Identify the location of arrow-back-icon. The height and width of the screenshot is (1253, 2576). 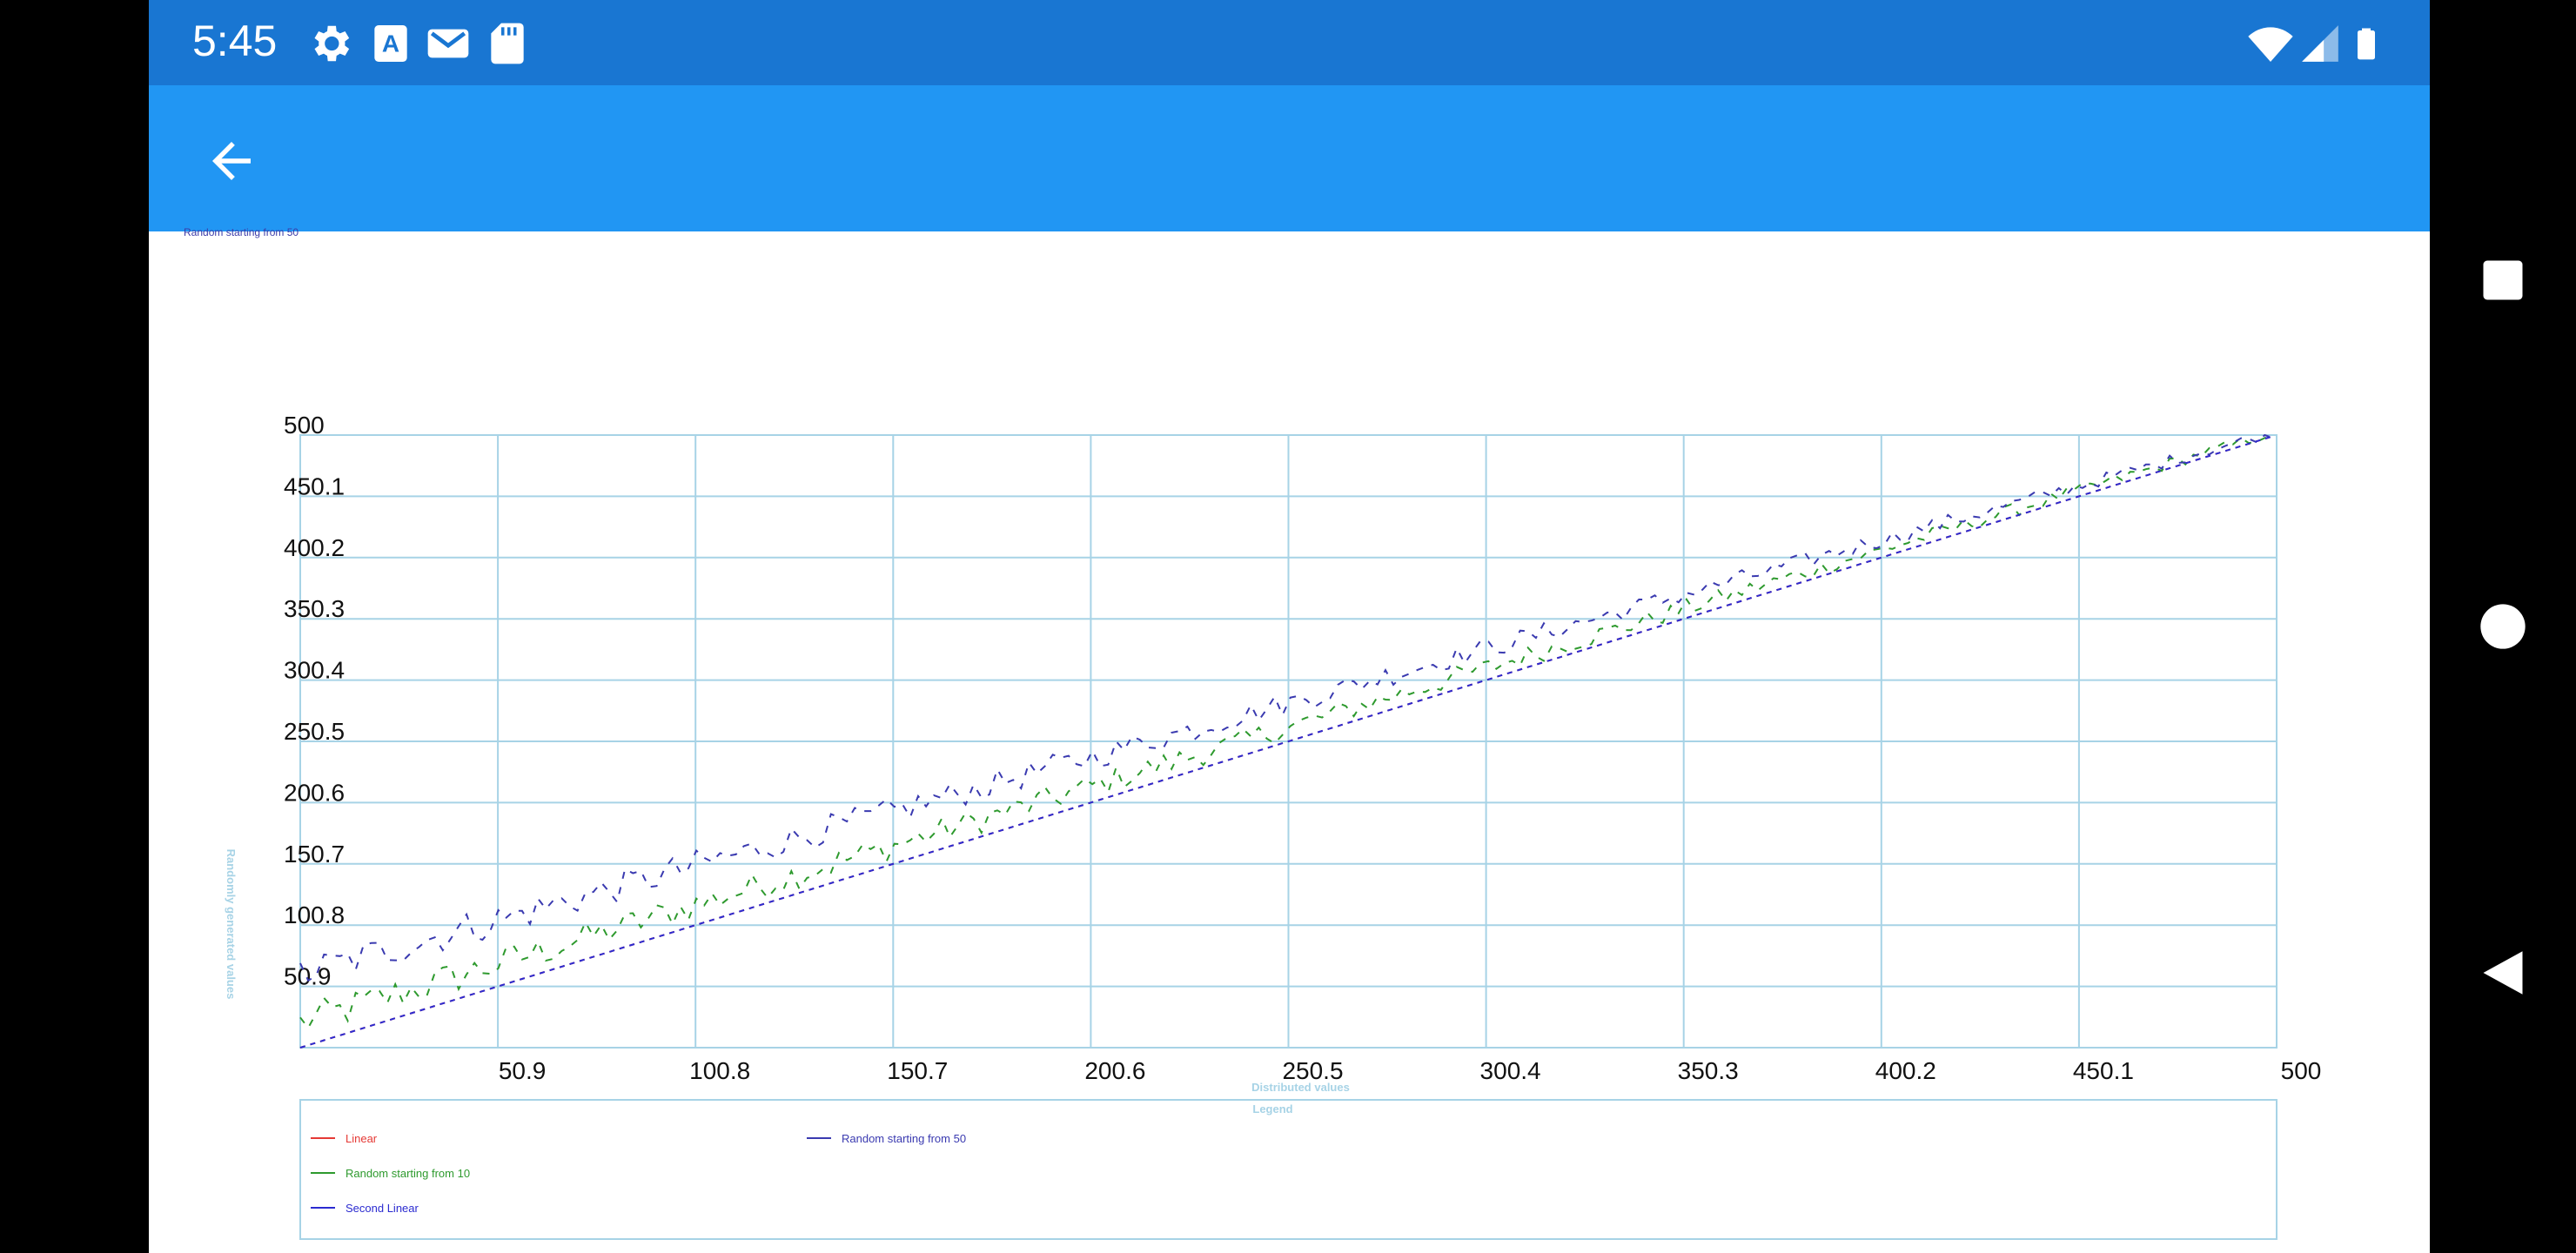
(231, 161).